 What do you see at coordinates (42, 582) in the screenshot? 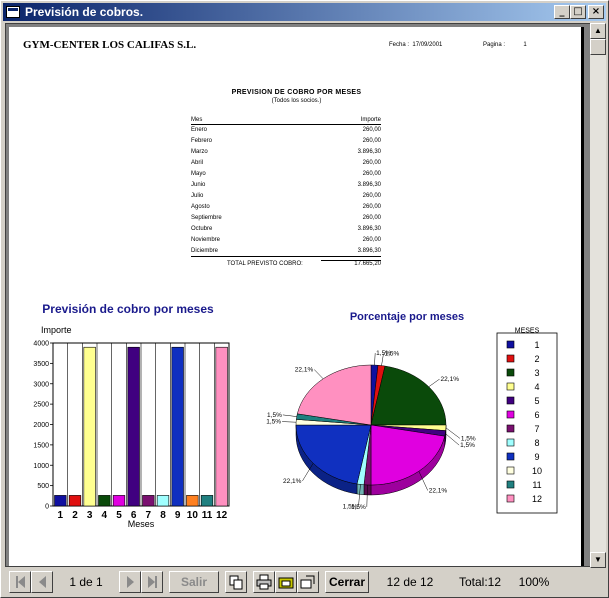
I see `prev-page-button` at bounding box center [42, 582].